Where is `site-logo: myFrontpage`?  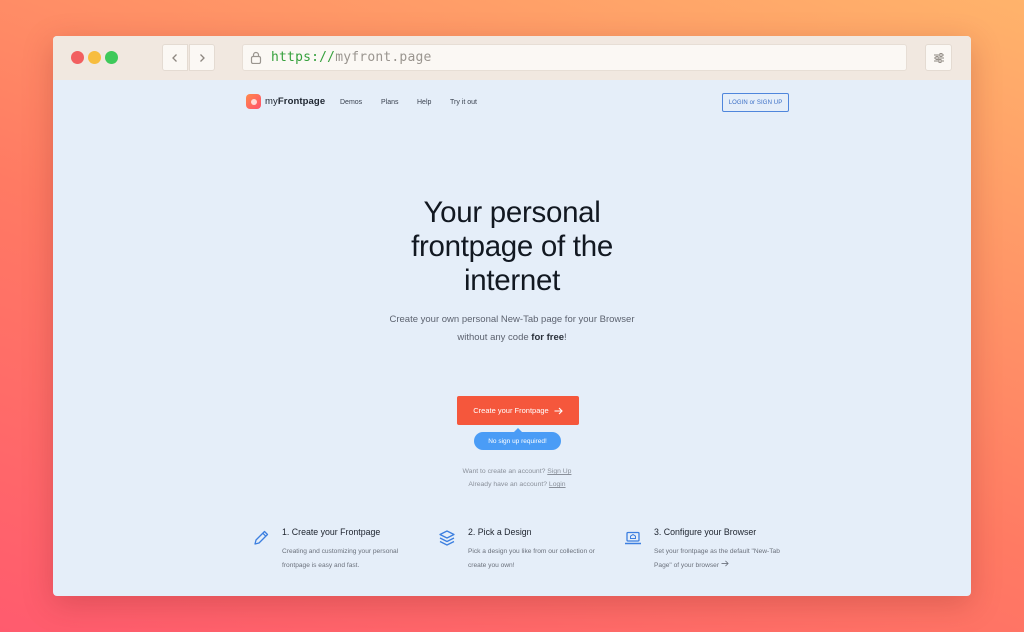
site-logo: myFrontpage is located at coordinates (285, 101).